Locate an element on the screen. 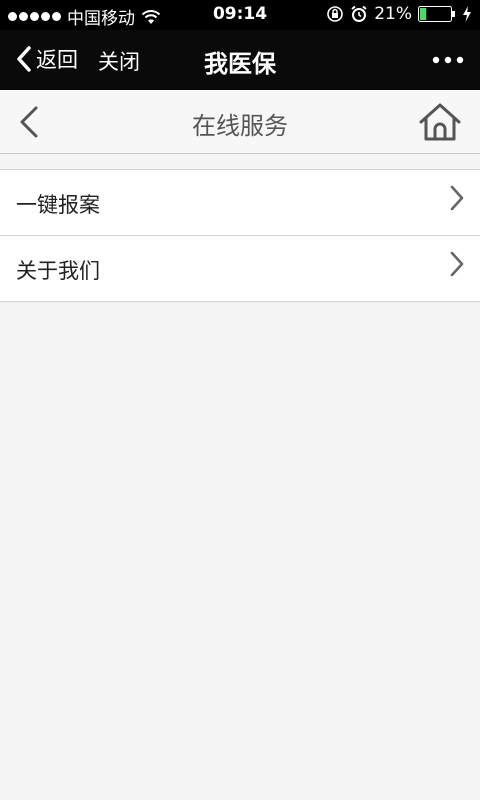 This screenshot has height=800, width=480. menu-item-about-us: 关于我们 is located at coordinates (240, 269).